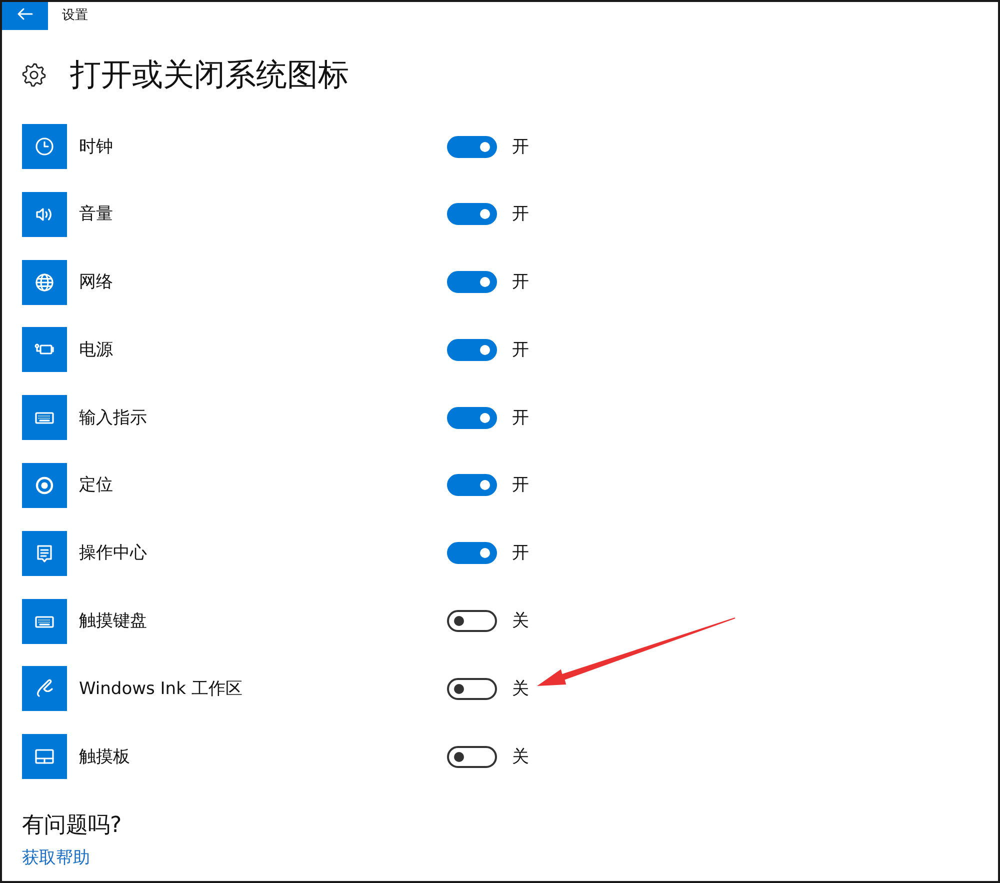 Image resolution: width=1000 pixels, height=883 pixels. I want to click on setting-label: 触摸板, so click(105, 757).